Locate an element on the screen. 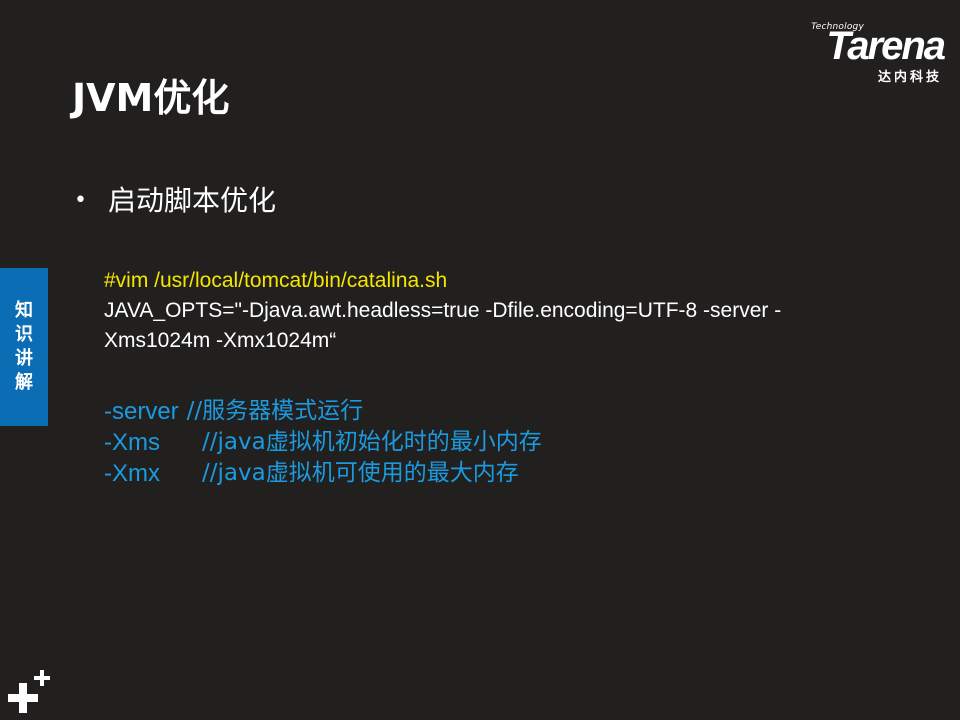  code-line-java-opts-cont: Xms1024m -Xmx1024m“ is located at coordinates (220, 340).